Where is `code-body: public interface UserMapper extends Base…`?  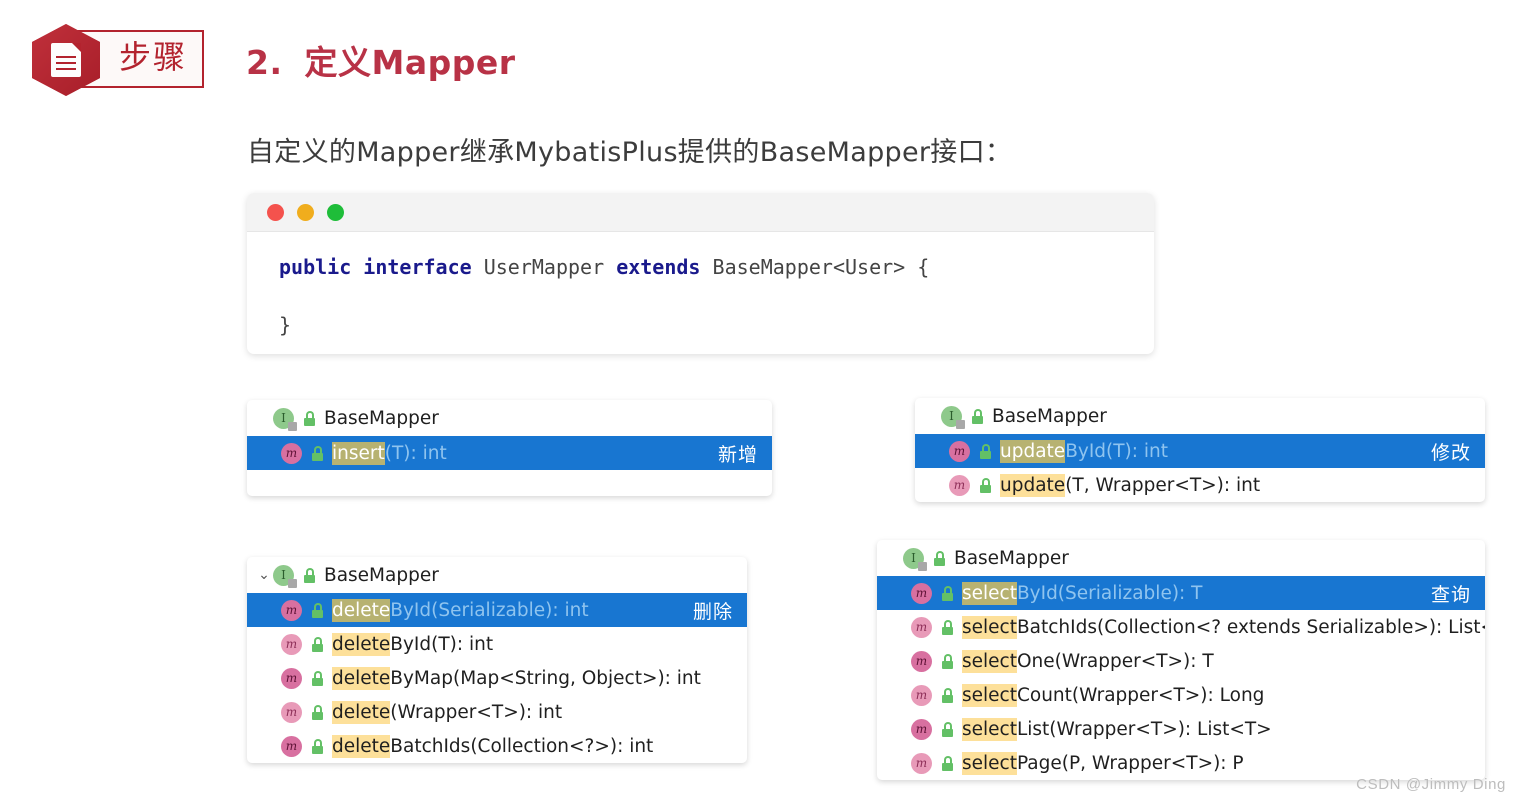 code-body: public interface UserMapper extends Base… is located at coordinates (700, 288).